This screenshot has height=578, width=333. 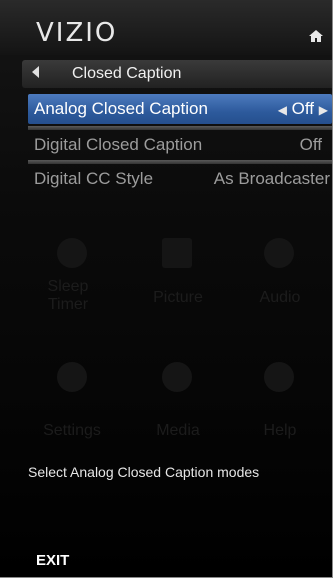 What do you see at coordinates (127, 73) in the screenshot?
I see `breadcrumb-title: Closed Caption` at bounding box center [127, 73].